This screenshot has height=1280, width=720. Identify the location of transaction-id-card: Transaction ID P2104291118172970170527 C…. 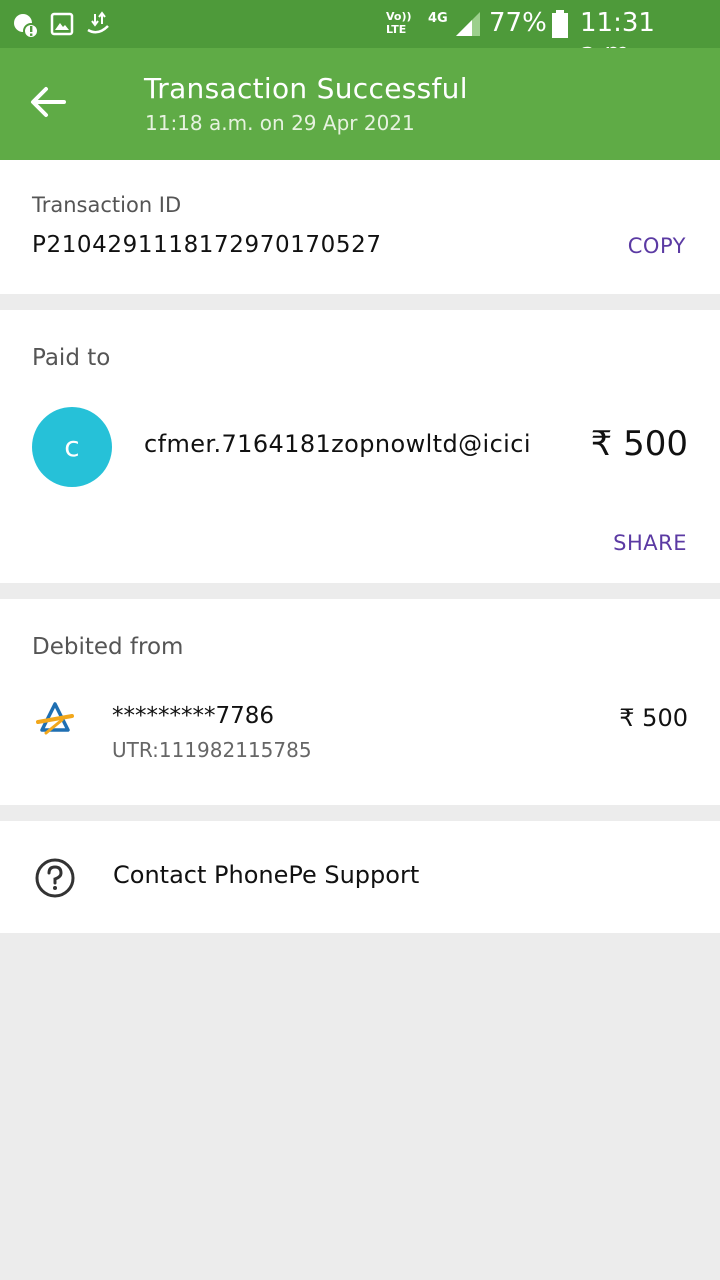
(360, 227).